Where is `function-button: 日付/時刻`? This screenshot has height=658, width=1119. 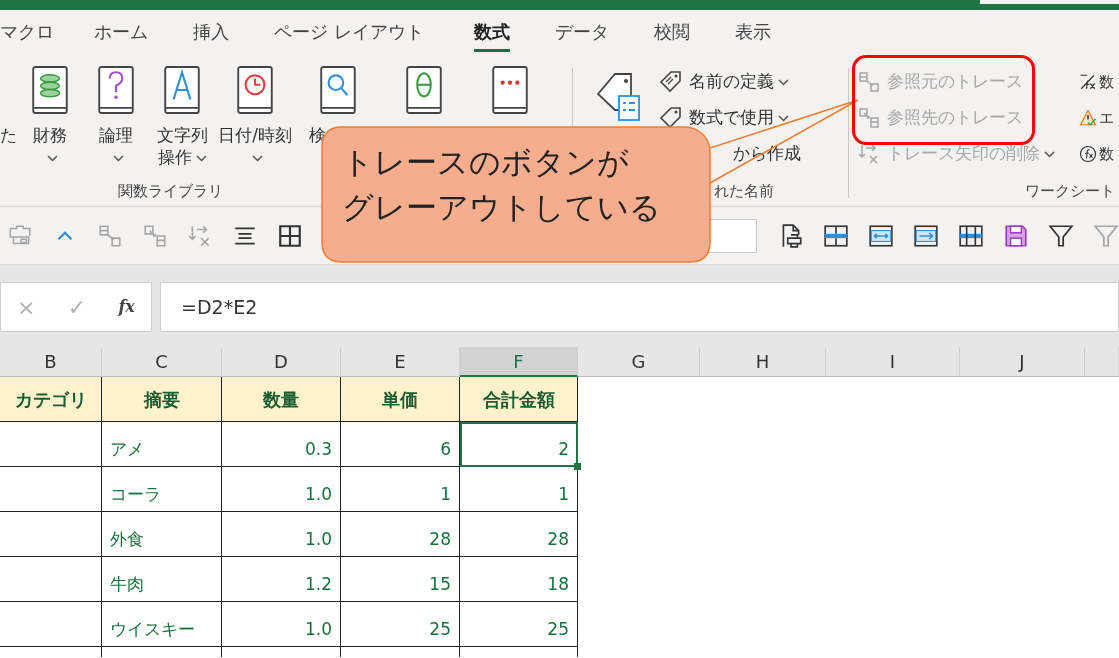 function-button: 日付/時刻 is located at coordinates (255, 120).